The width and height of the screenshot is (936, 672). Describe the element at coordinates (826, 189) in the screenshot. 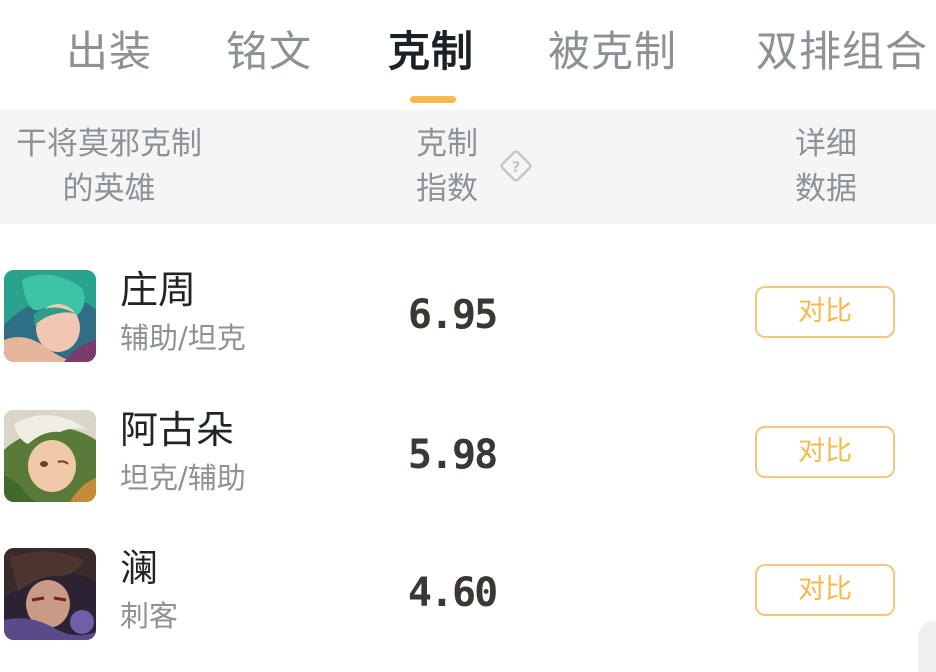

I see `header-detail-line2: 数据` at that location.